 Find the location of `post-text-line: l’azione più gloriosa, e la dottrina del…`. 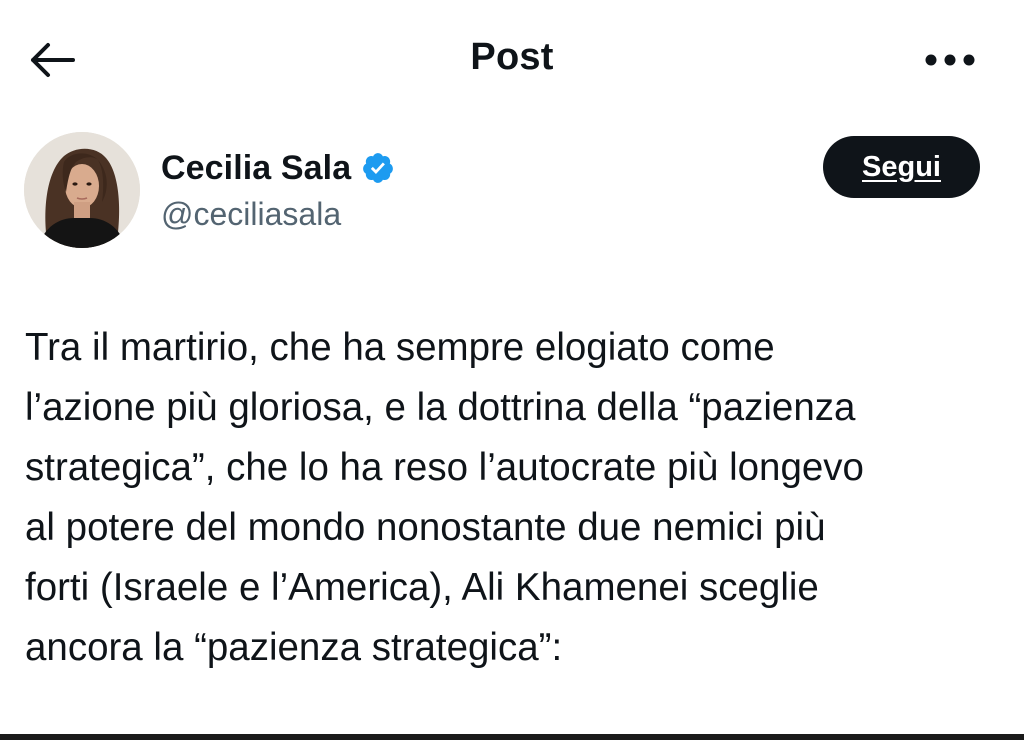

post-text-line: l’azione più gloriosa, e la dottrina del… is located at coordinates (440, 407).